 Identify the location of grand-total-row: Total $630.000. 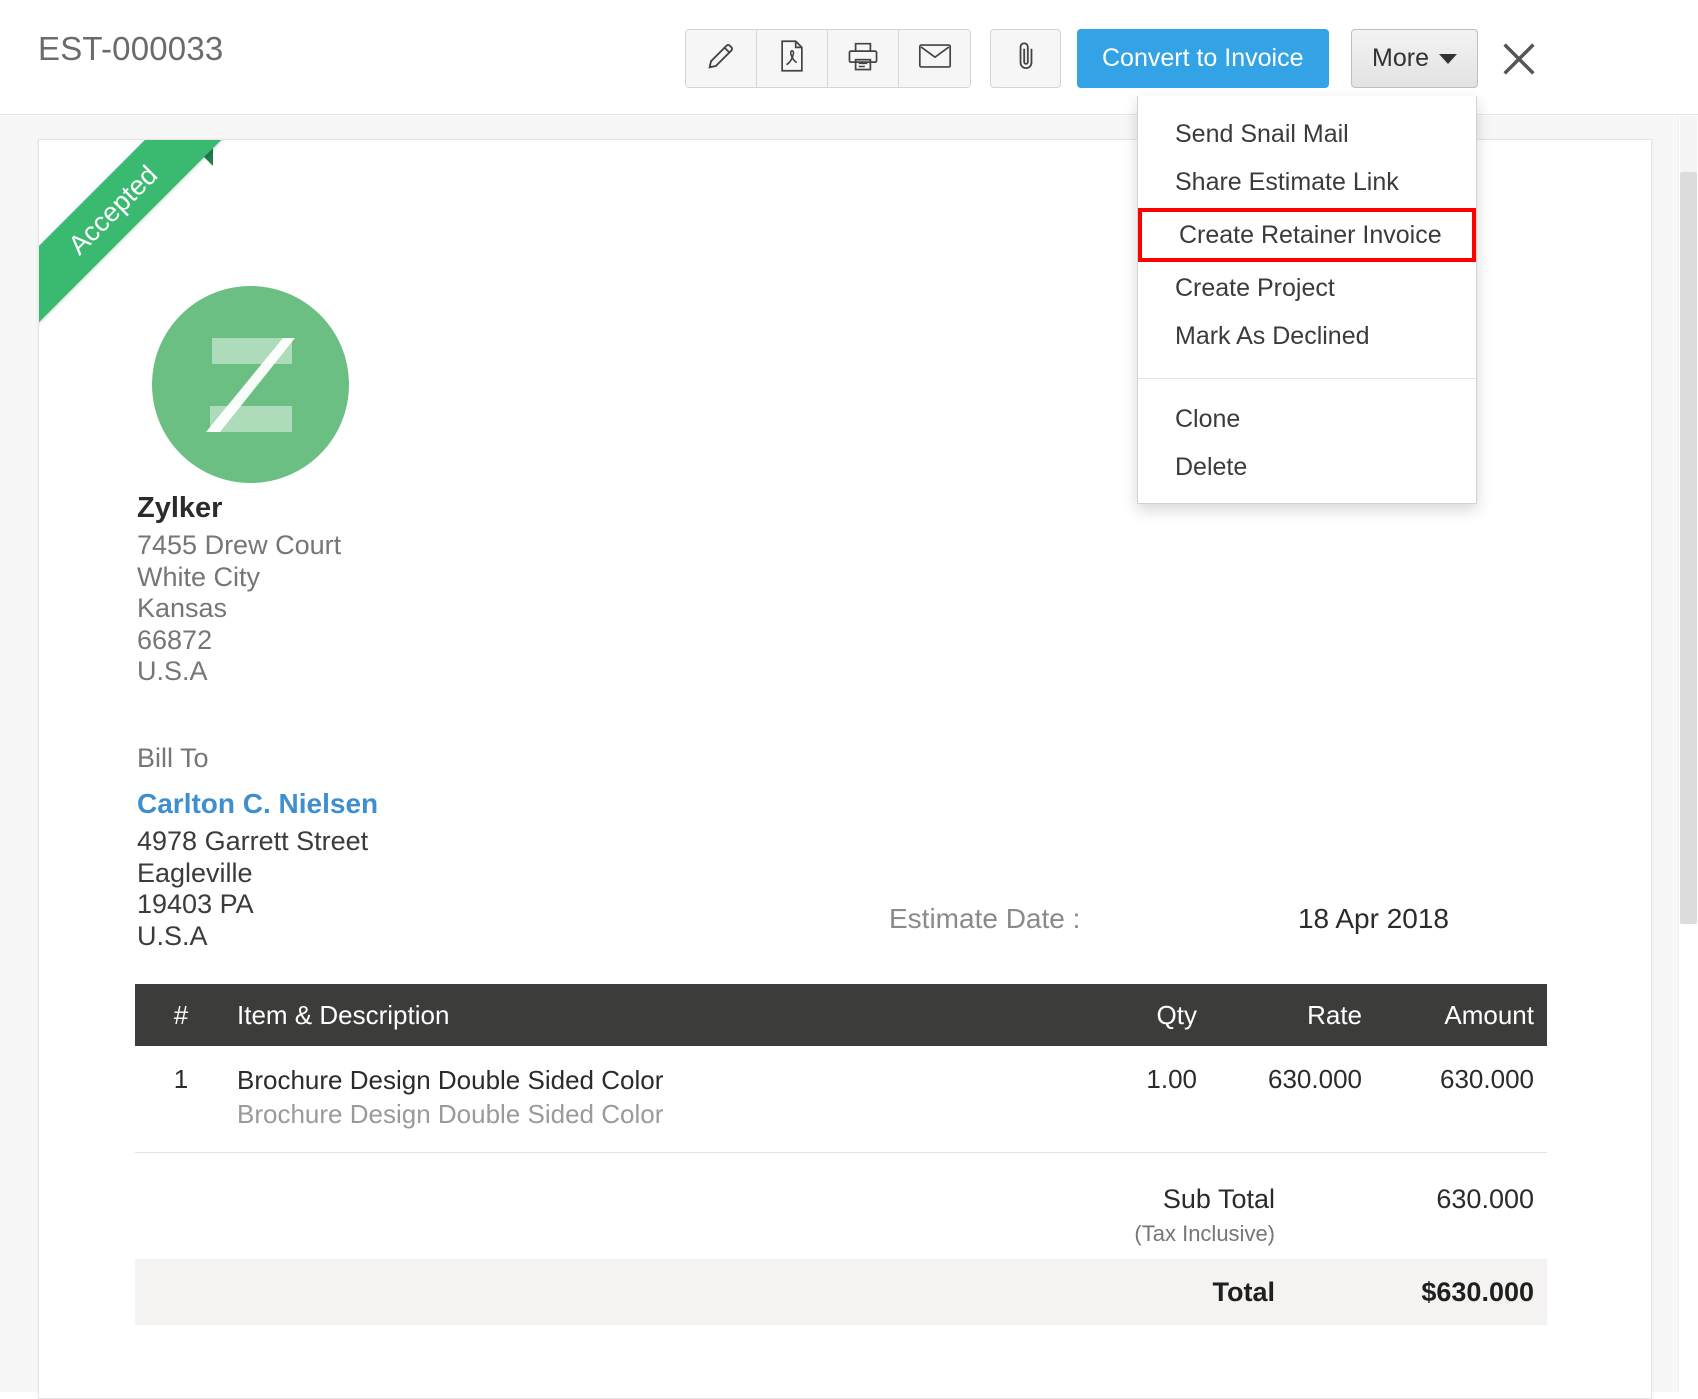
(841, 1292).